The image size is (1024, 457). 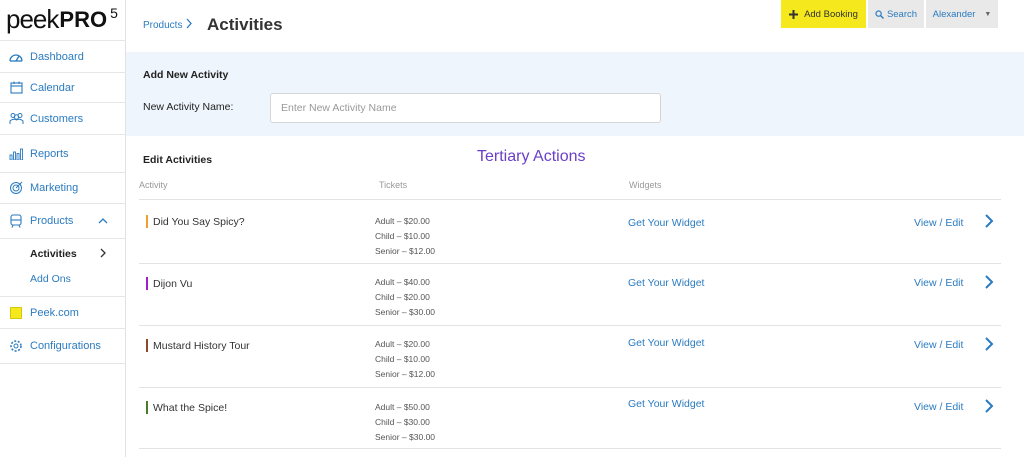 I want to click on column-header-tickets: Tickets, so click(x=393, y=185).